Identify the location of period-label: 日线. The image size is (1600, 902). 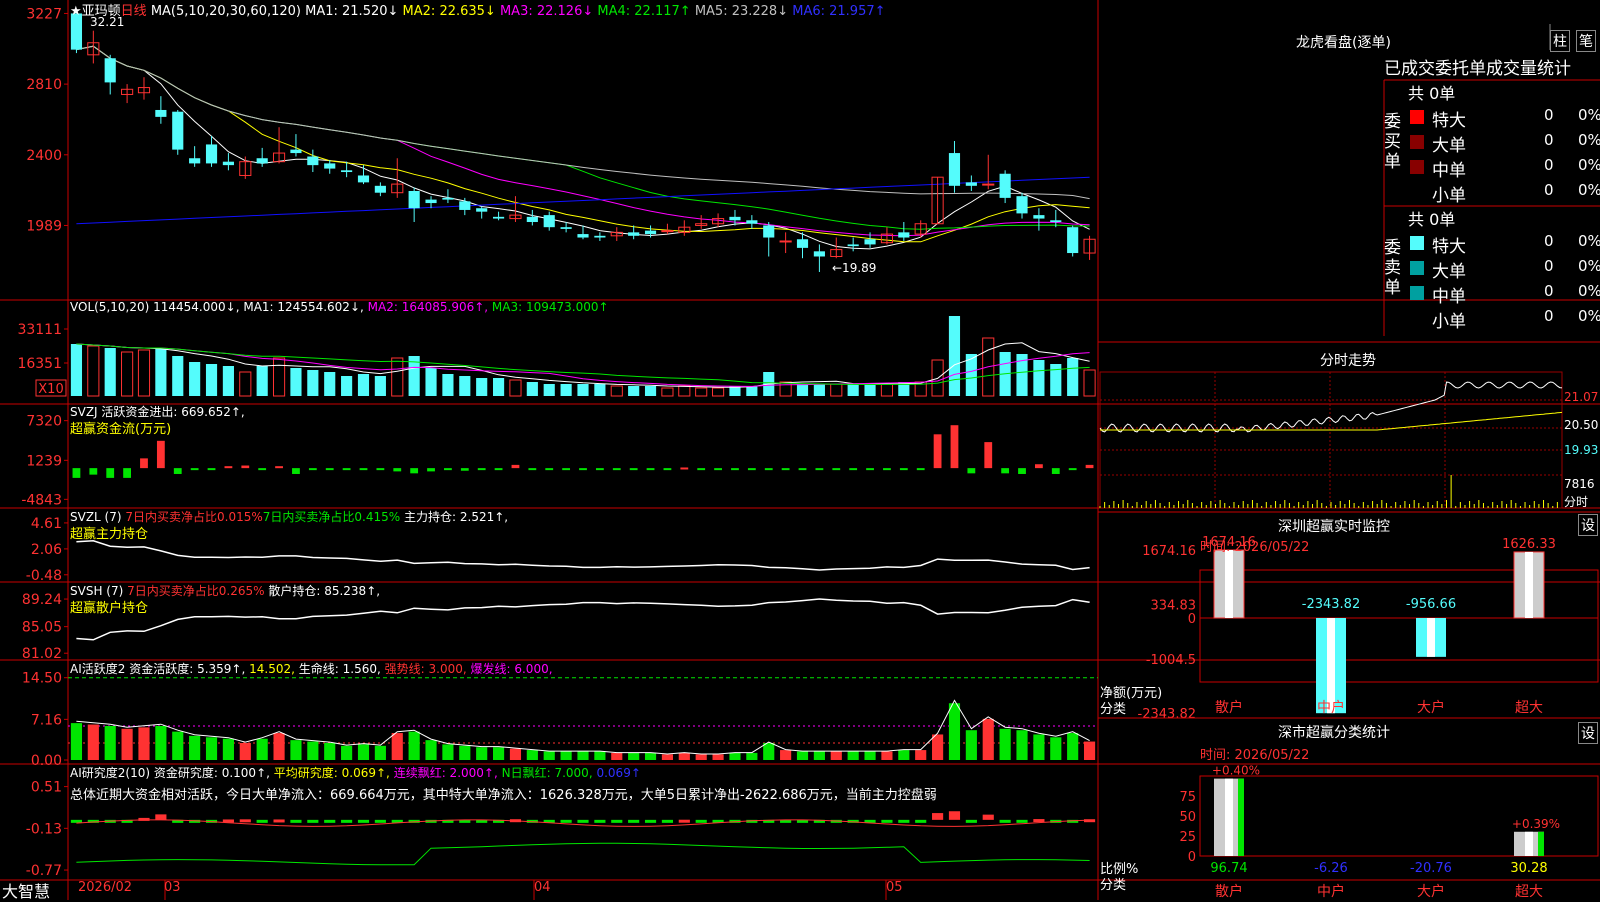
(134, 11).